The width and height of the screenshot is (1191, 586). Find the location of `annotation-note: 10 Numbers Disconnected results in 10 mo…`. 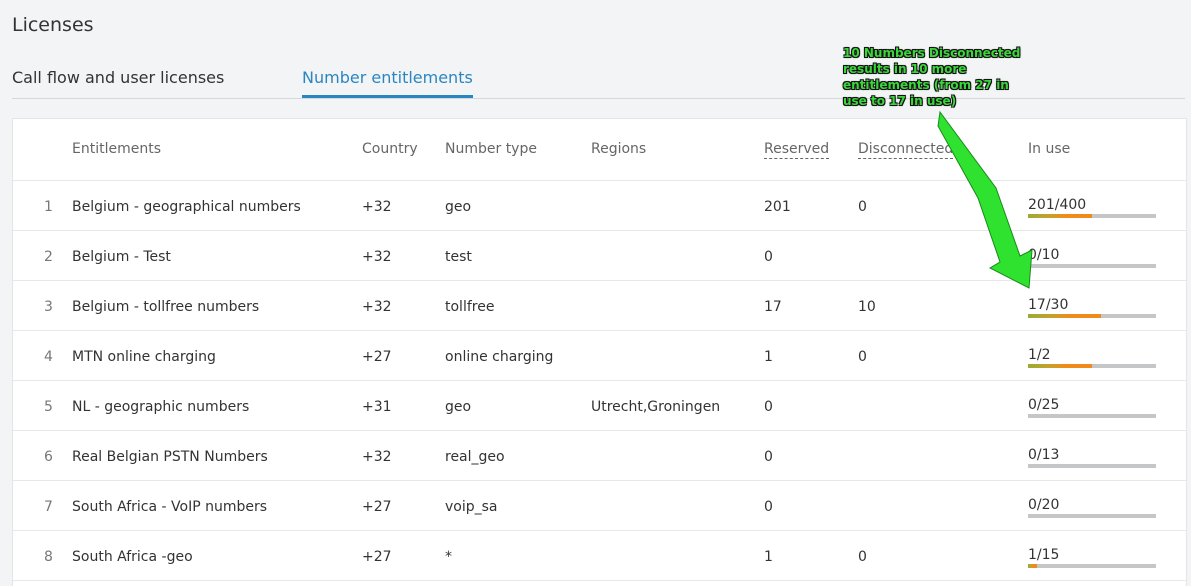

annotation-note: 10 Numbers Disconnected results in 10 mo… is located at coordinates (932, 77).